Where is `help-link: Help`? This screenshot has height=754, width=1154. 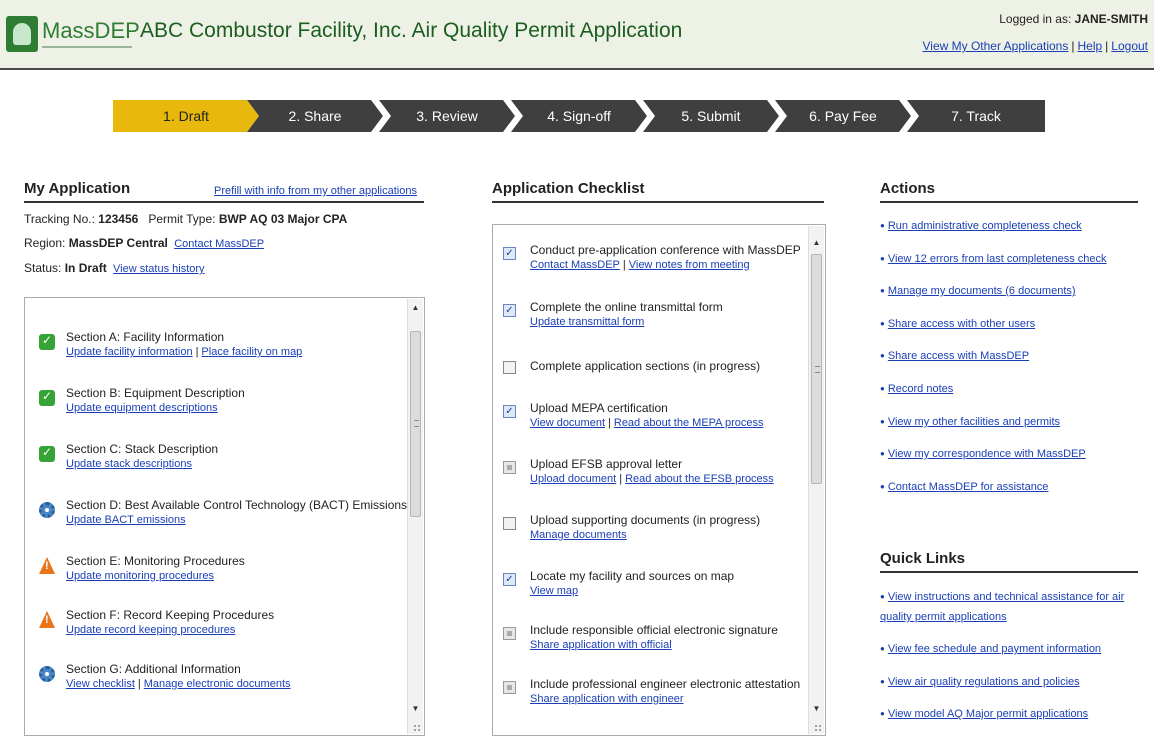
help-link: Help is located at coordinates (1089, 46).